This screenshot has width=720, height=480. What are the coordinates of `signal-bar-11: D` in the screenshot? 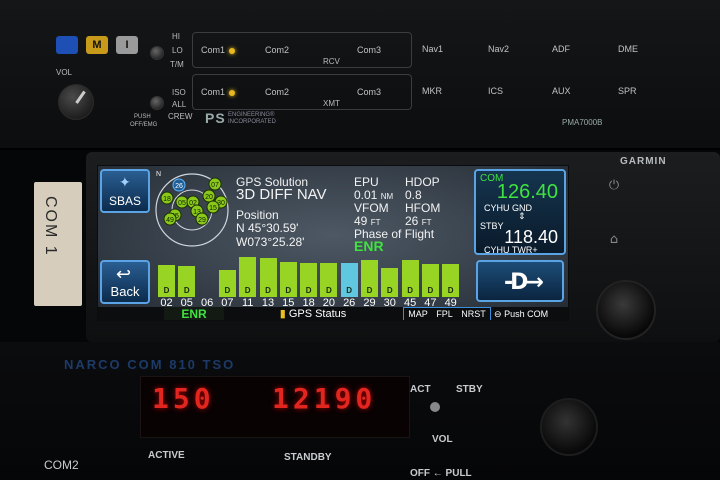 It's located at (248, 275).